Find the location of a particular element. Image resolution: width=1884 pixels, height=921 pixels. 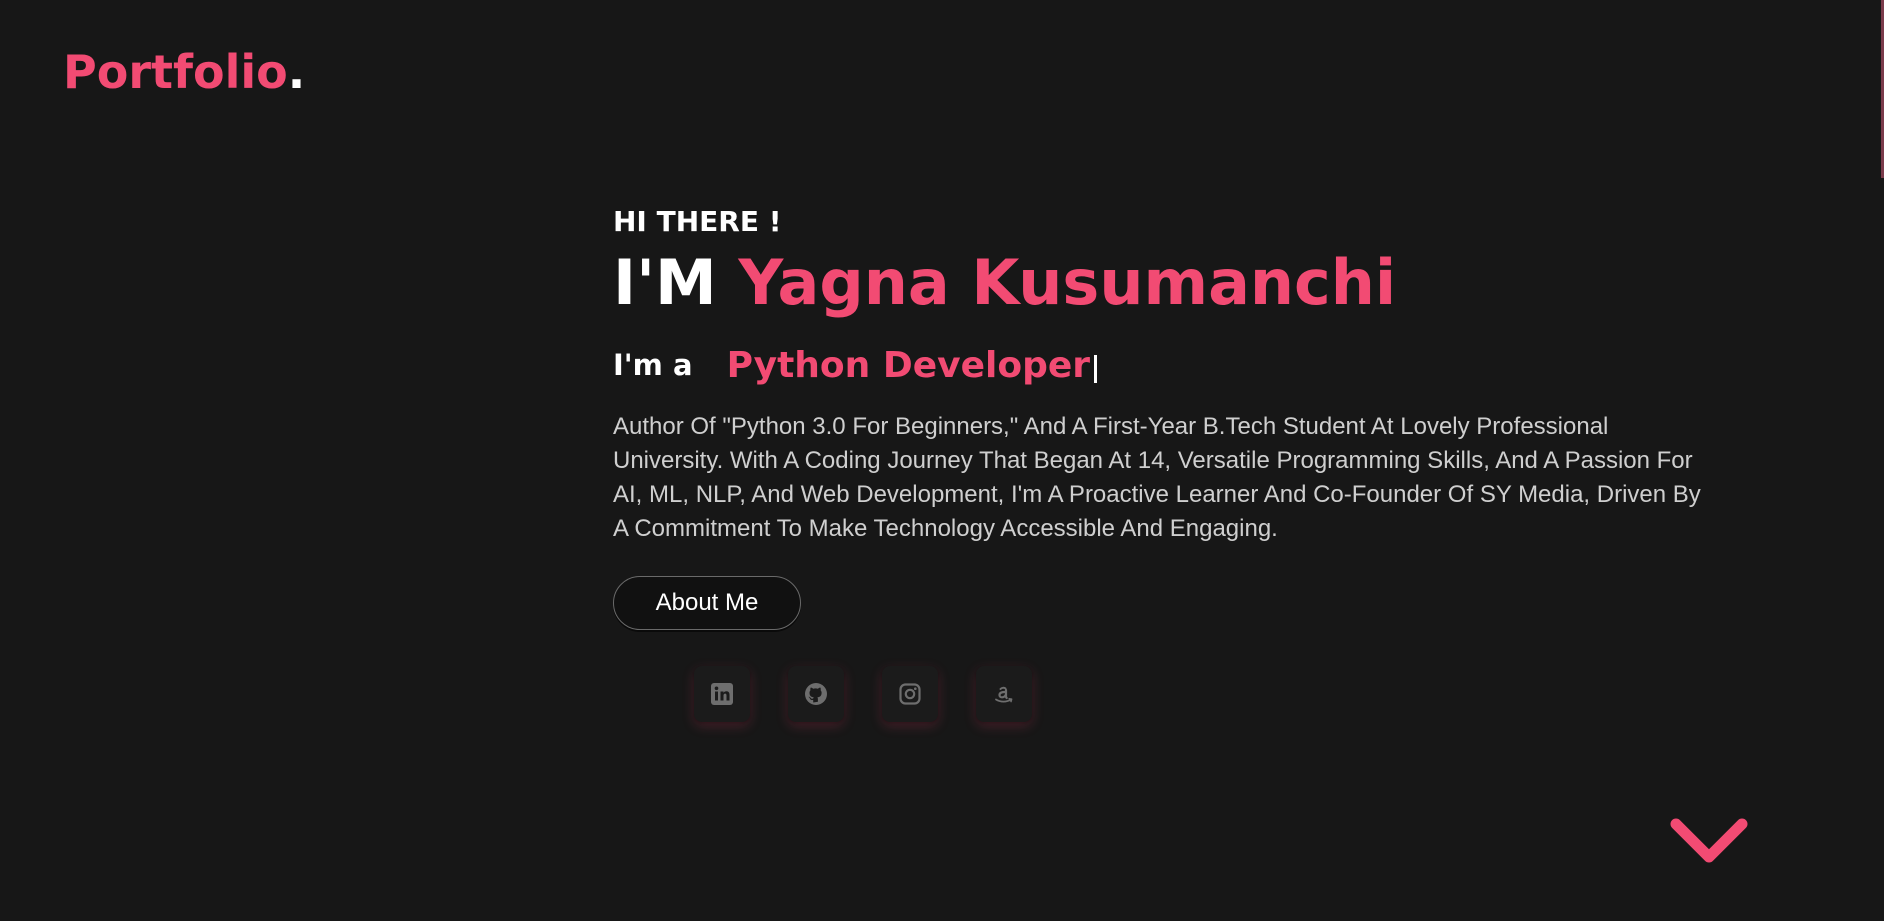

about-me-button-label: About Me is located at coordinates (707, 602).